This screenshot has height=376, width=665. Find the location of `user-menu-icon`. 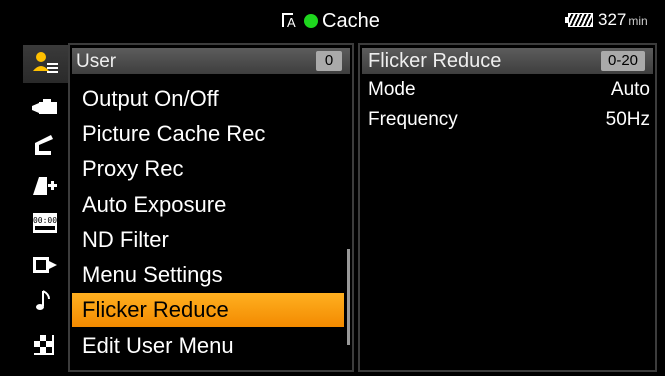

user-menu-icon is located at coordinates (45, 63).